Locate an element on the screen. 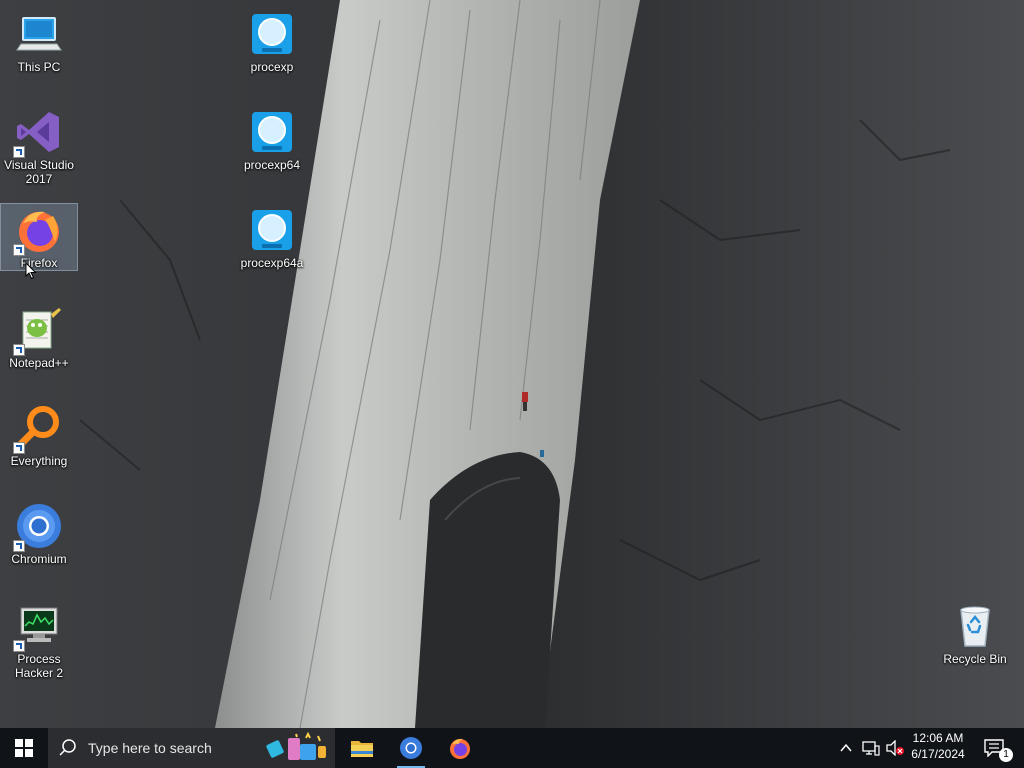  desktop-icon-label: Everything is located at coordinates (39, 461).